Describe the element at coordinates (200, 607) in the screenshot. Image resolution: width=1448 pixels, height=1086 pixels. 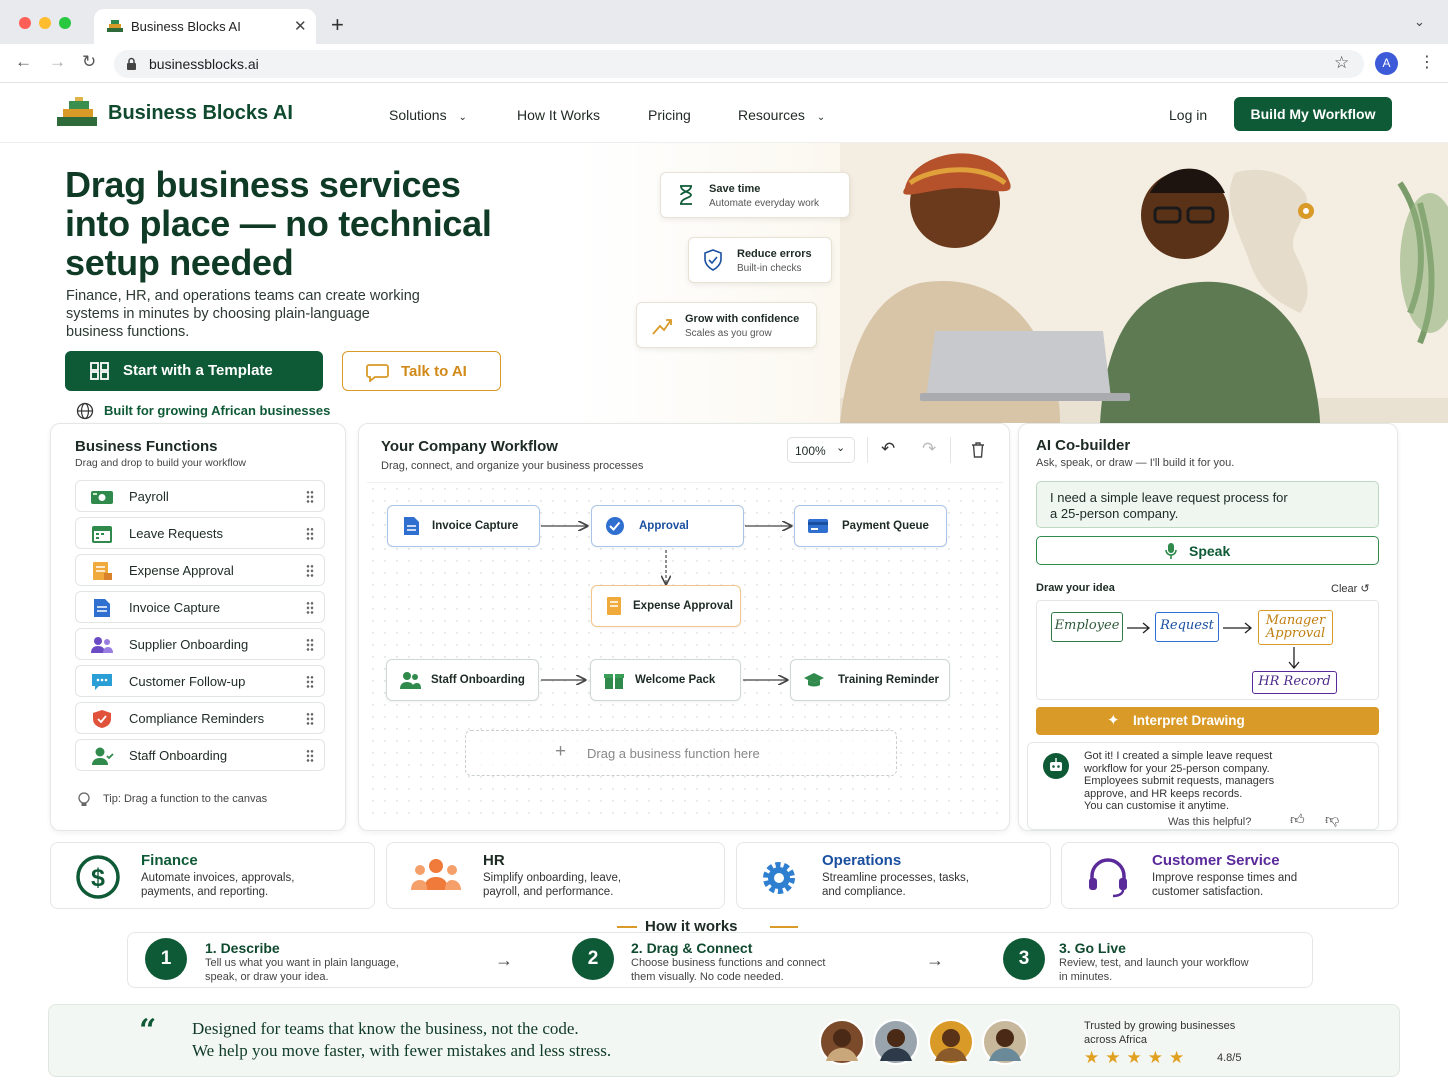
I see `function-item-invoice-capture: Invoice Capture` at that location.